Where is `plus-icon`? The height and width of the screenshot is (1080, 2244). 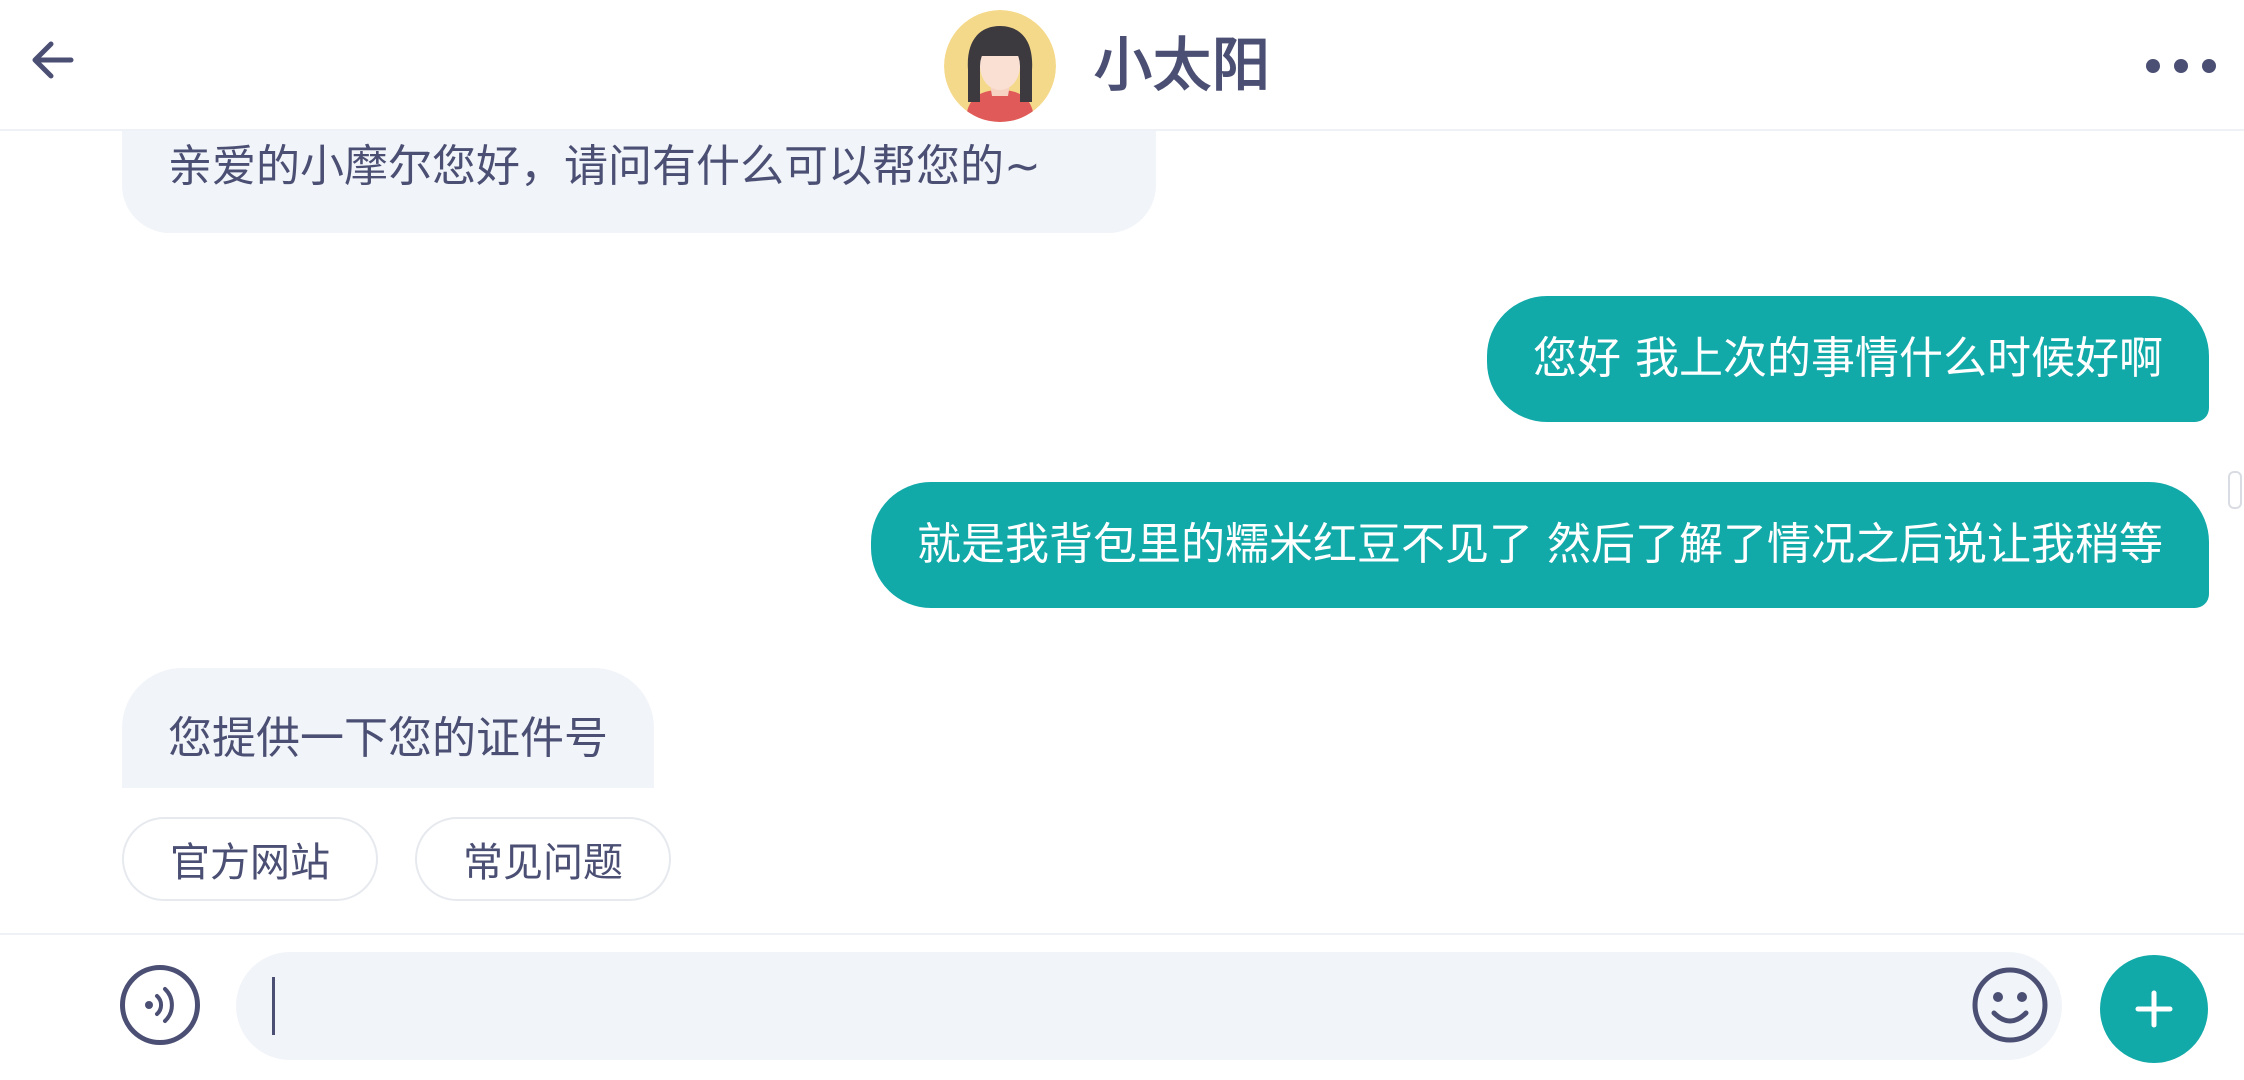
plus-icon is located at coordinates (2154, 1009).